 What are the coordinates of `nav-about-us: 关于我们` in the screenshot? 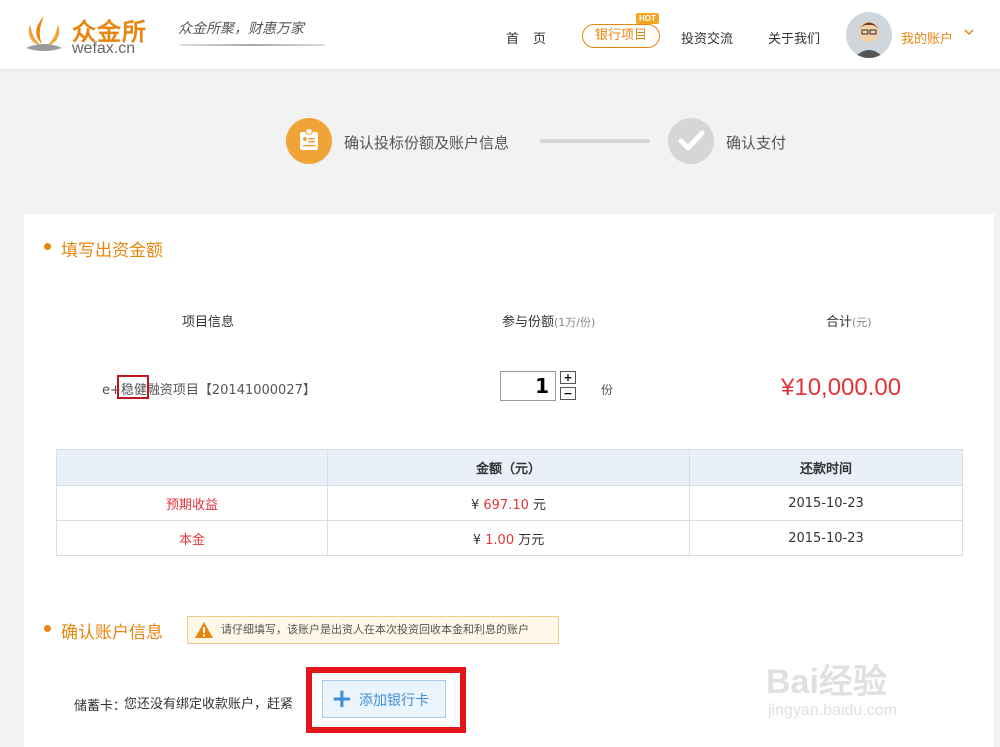 It's located at (794, 37).